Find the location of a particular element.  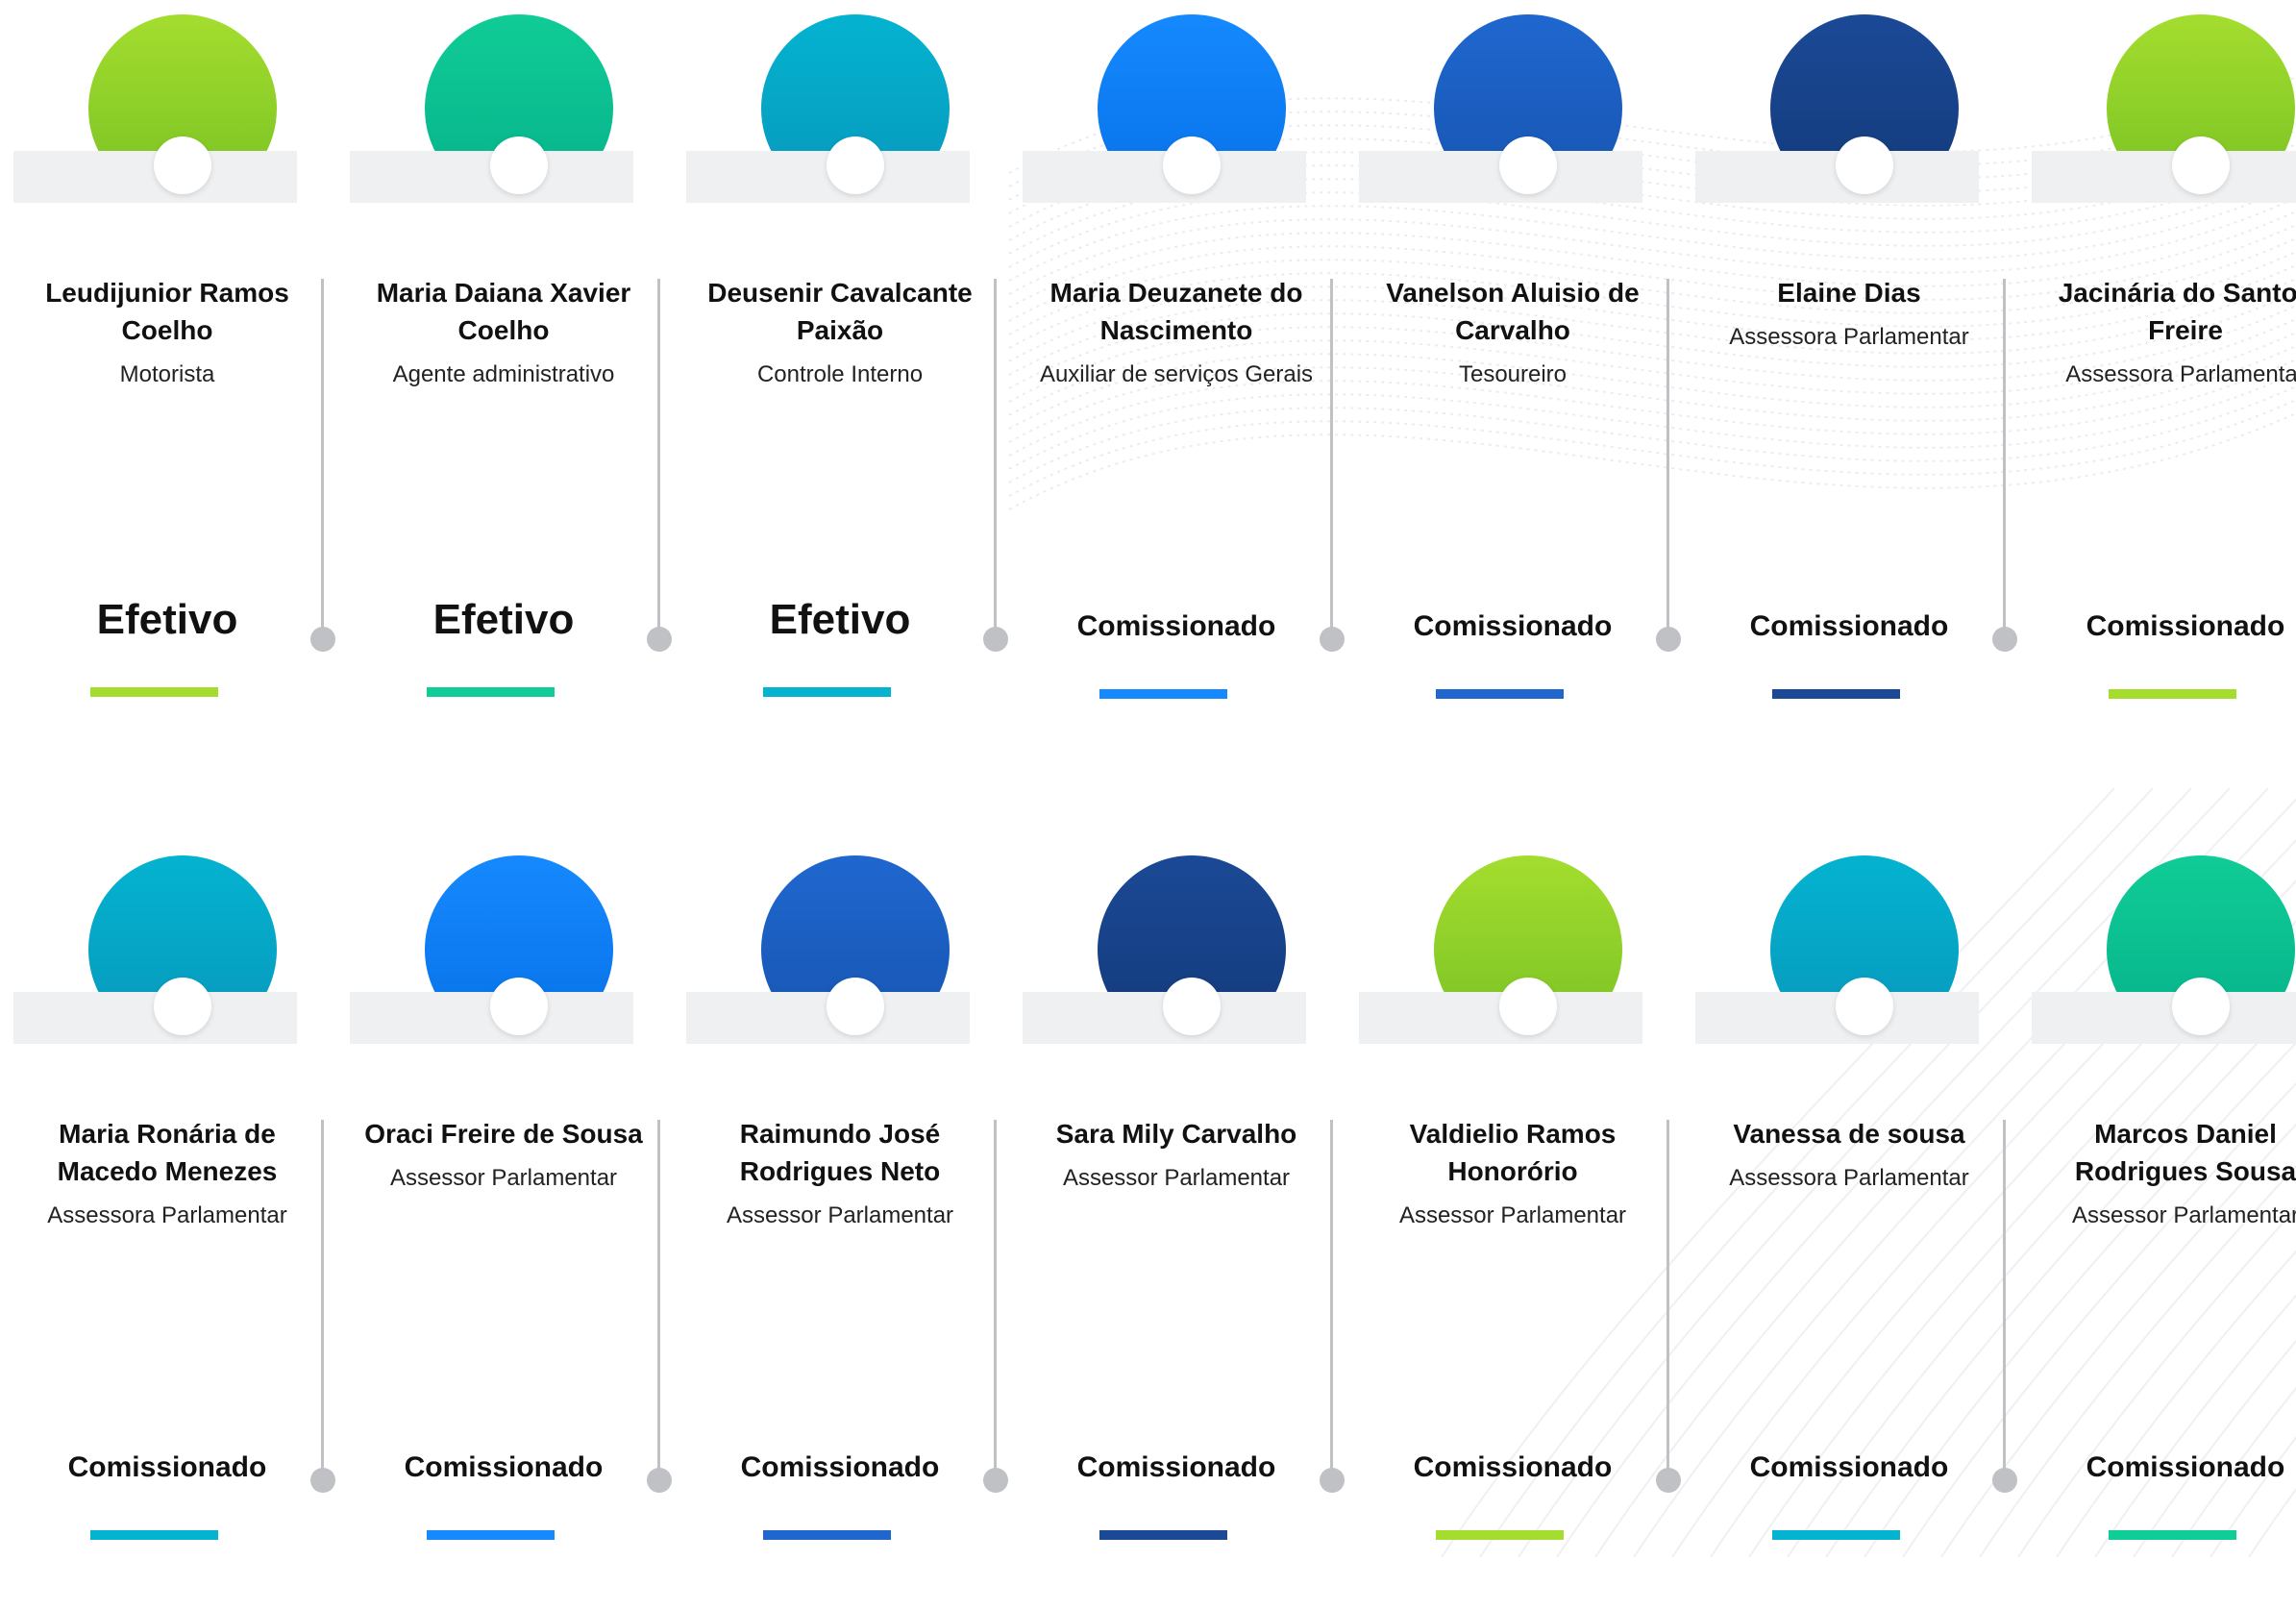

staff-name: Vanessa de sousa is located at coordinates (1849, 1134).